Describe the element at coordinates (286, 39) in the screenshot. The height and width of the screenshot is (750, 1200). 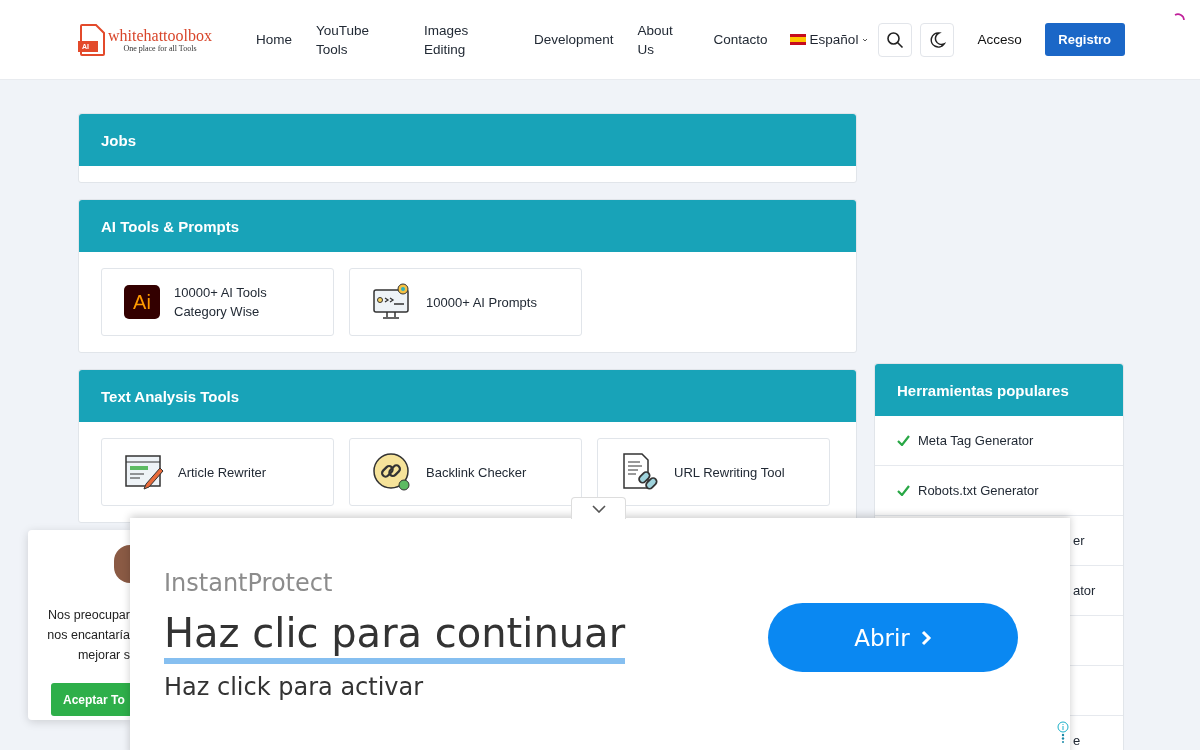
I see `nav-link: Home` at that location.